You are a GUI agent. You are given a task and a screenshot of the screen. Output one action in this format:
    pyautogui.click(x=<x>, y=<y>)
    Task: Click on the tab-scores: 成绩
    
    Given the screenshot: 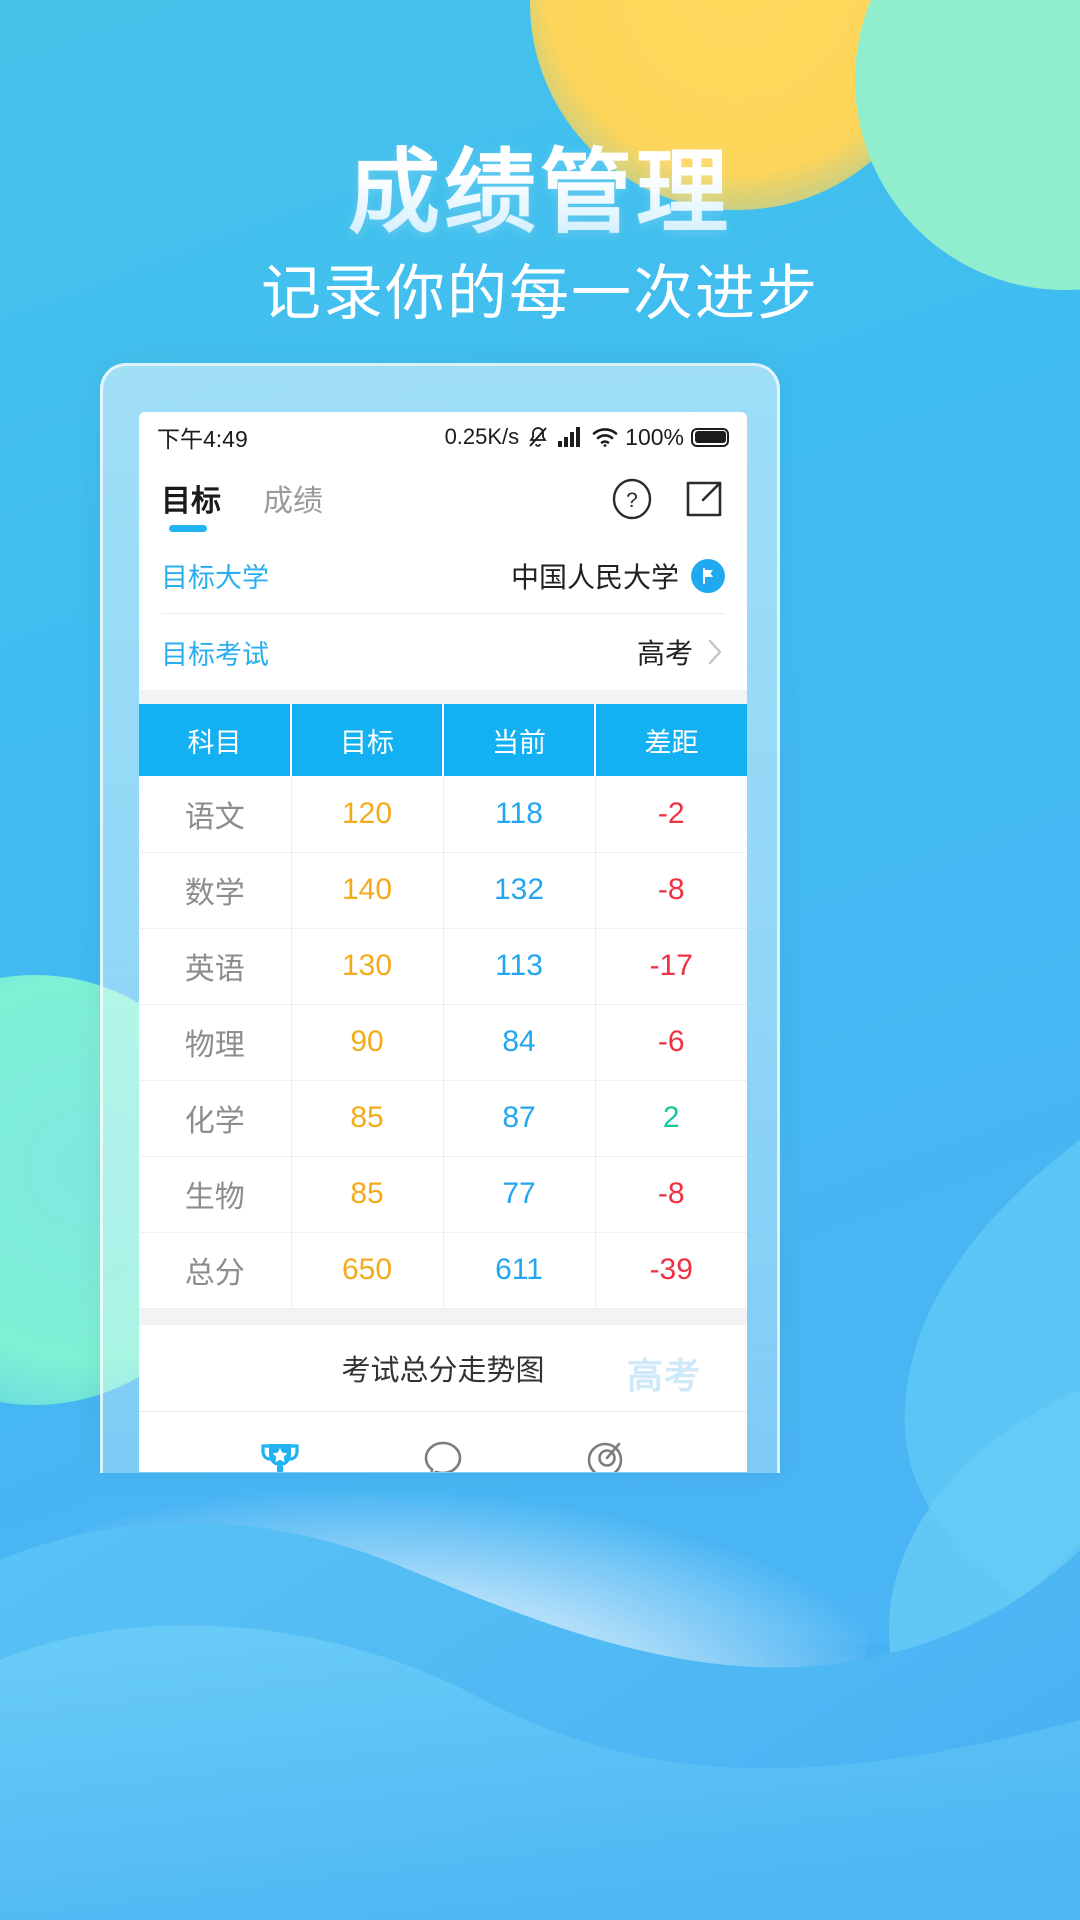 What is the action you would take?
    pyautogui.click(x=293, y=504)
    